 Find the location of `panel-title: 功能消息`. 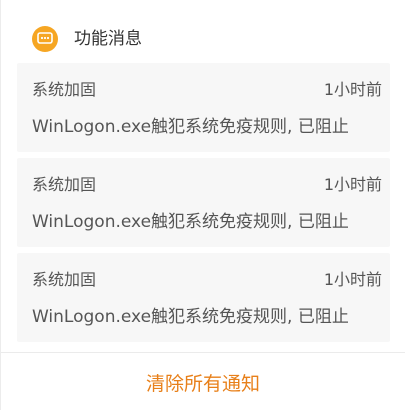

panel-title: 功能消息 is located at coordinates (108, 39).